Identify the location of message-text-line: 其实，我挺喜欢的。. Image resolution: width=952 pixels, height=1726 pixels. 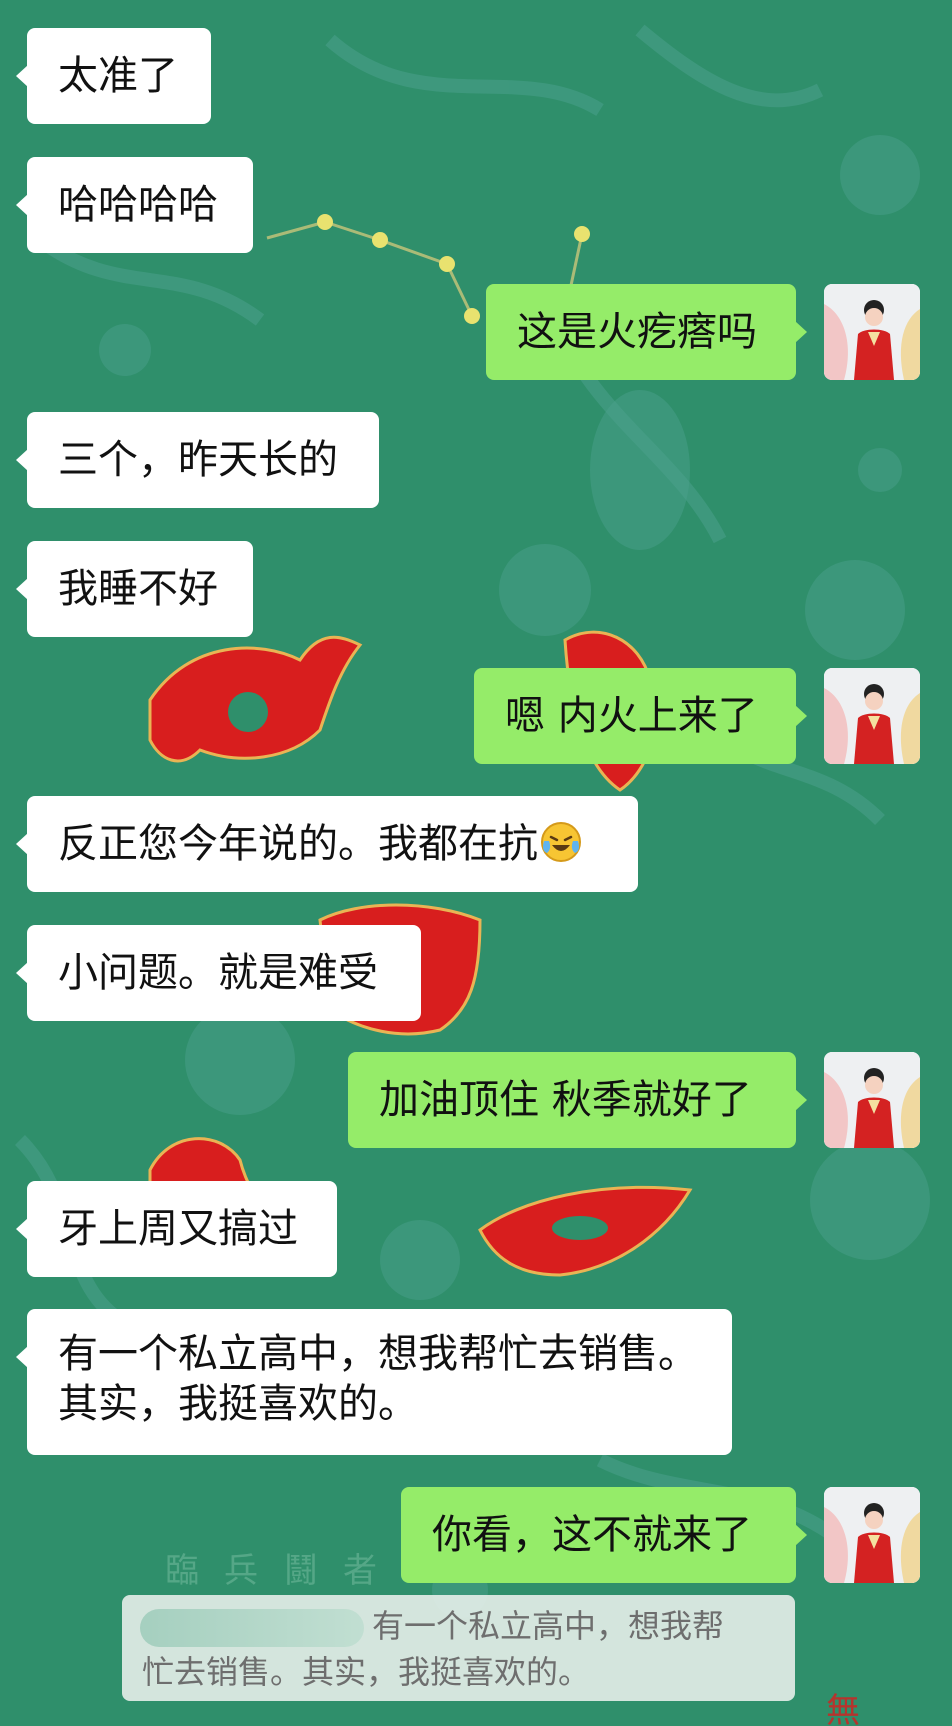
(238, 1404).